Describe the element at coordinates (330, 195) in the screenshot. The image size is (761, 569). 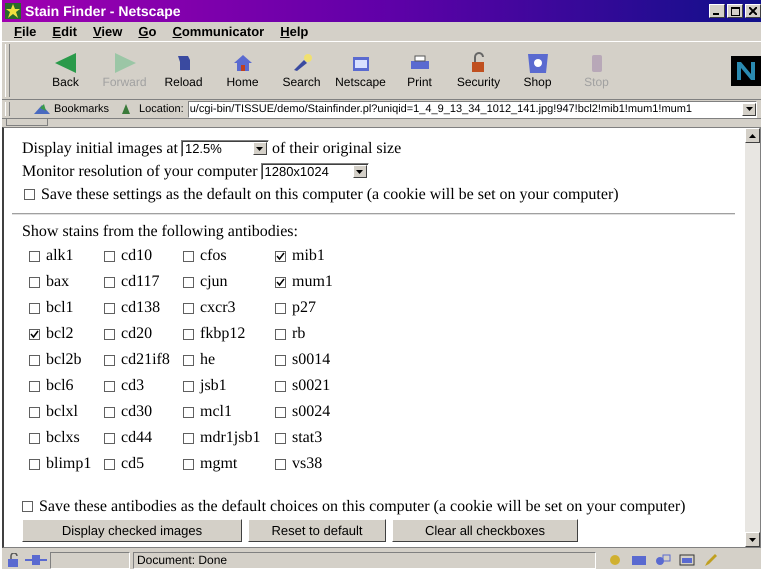
I see `checkbox-label: Save these settings as the default on this computer (a cookie will be set on your computer)` at that location.